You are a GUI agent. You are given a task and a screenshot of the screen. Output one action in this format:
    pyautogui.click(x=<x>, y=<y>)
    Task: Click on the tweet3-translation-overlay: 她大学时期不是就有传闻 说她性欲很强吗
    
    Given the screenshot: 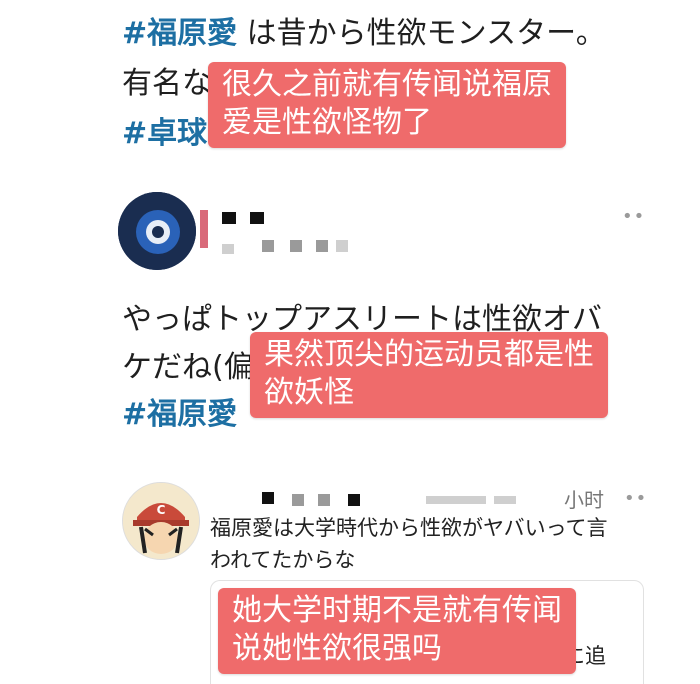 What is the action you would take?
    pyautogui.click(x=397, y=631)
    